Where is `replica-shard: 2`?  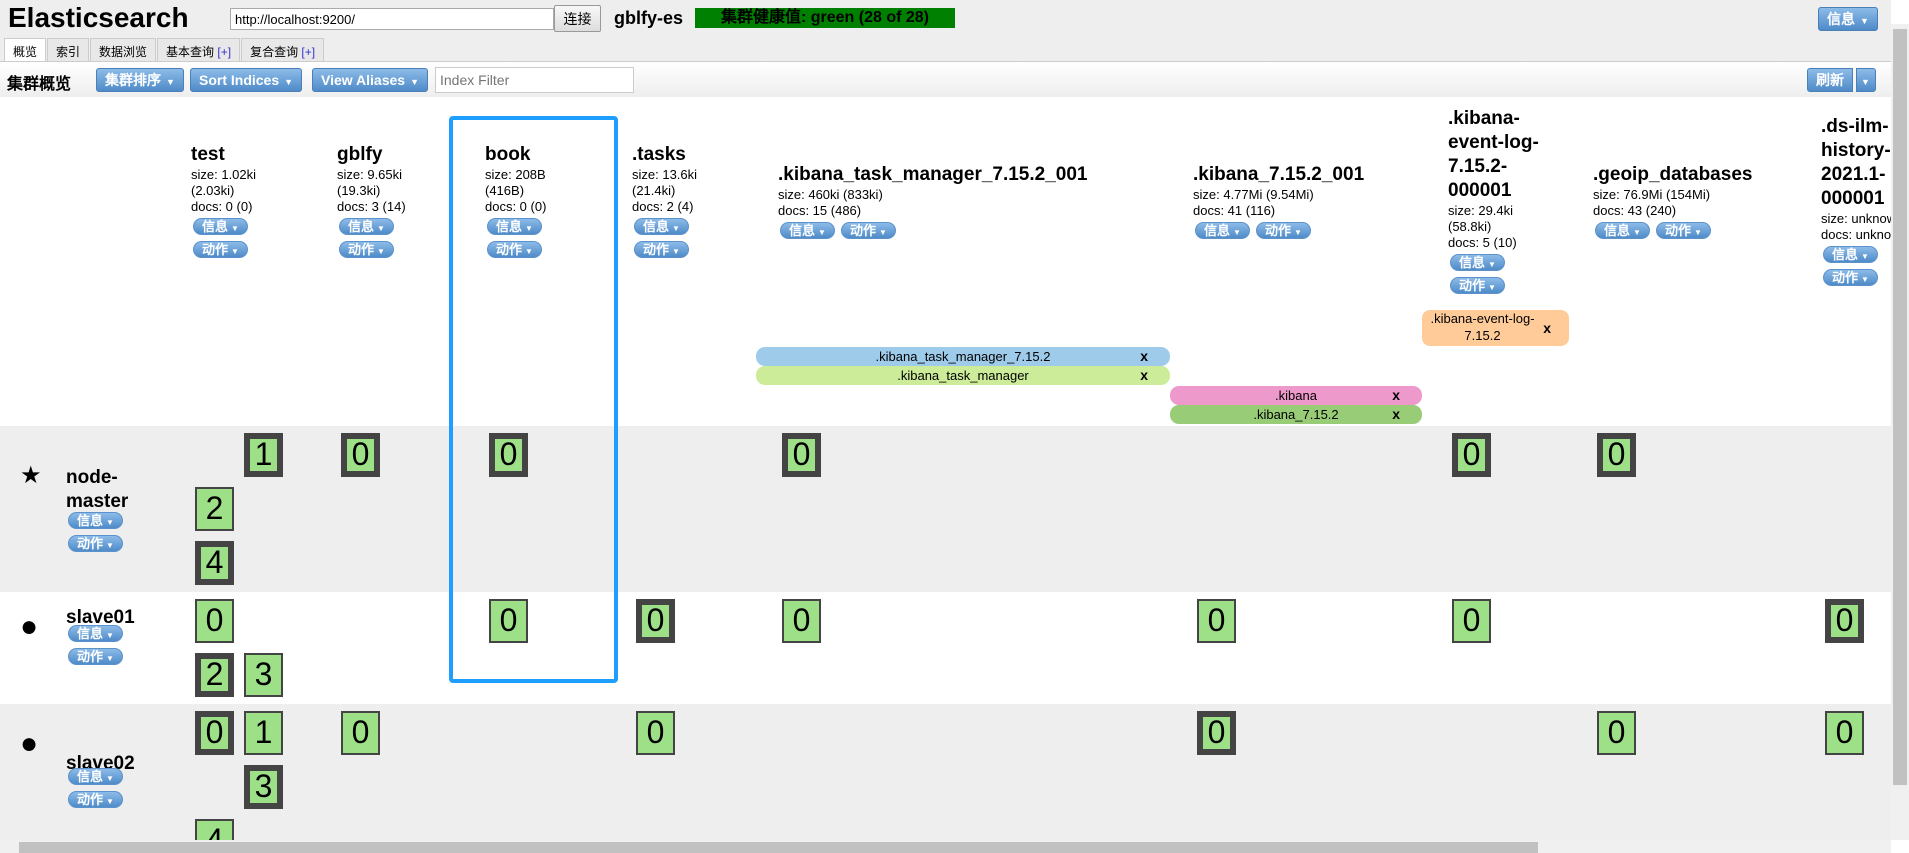 replica-shard: 2 is located at coordinates (214, 509).